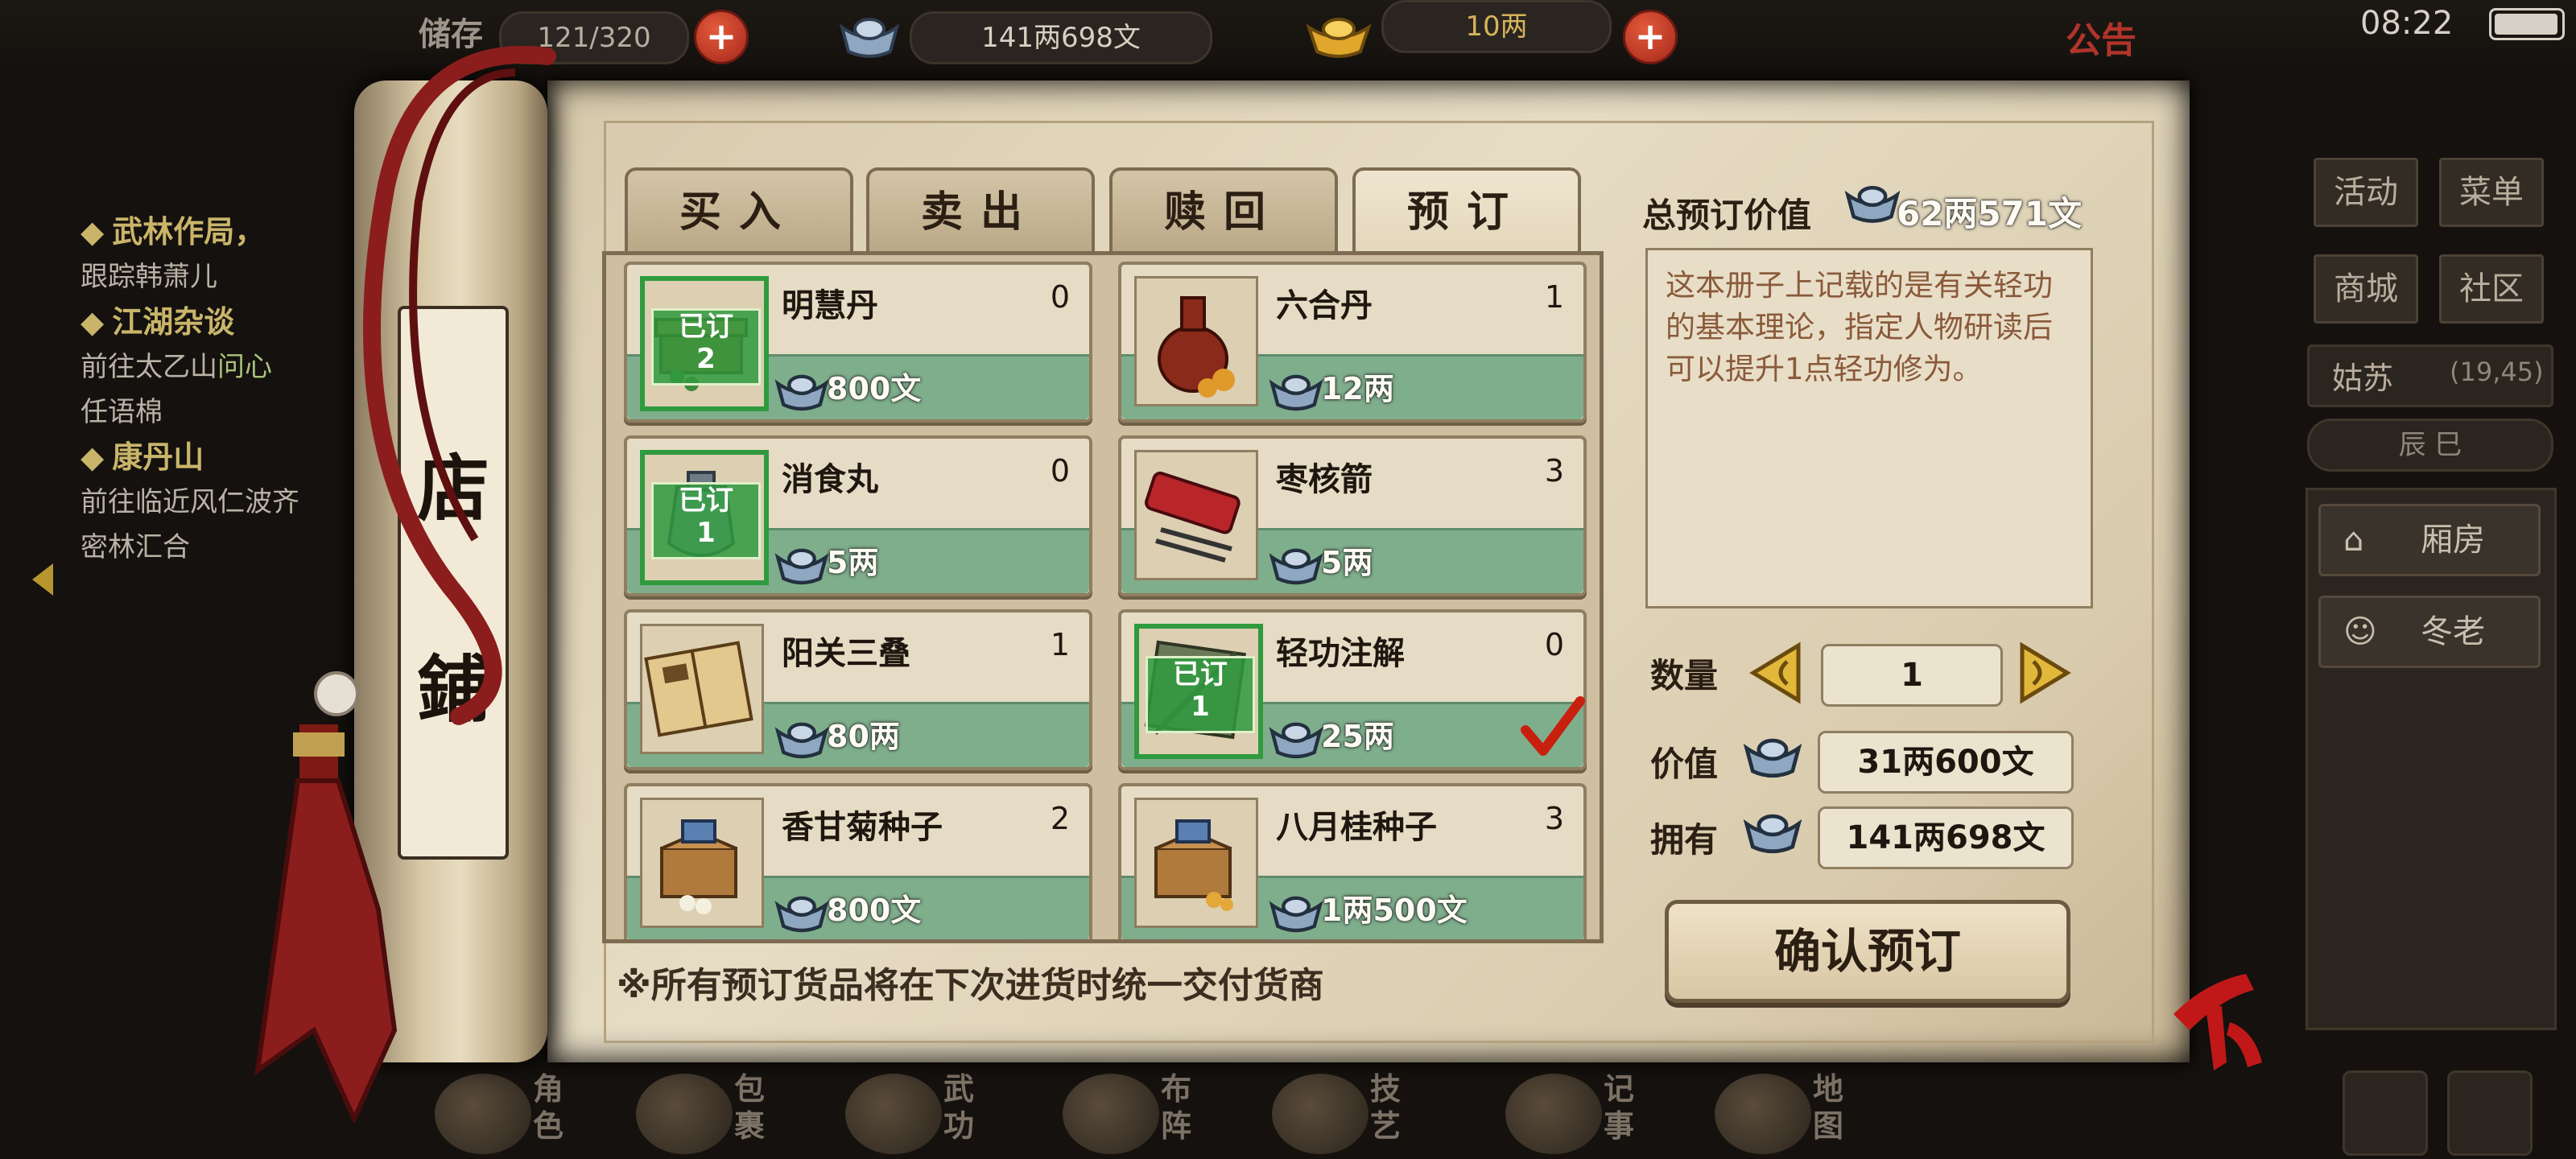  I want to click on tab-reserve: 预订, so click(1466, 210).